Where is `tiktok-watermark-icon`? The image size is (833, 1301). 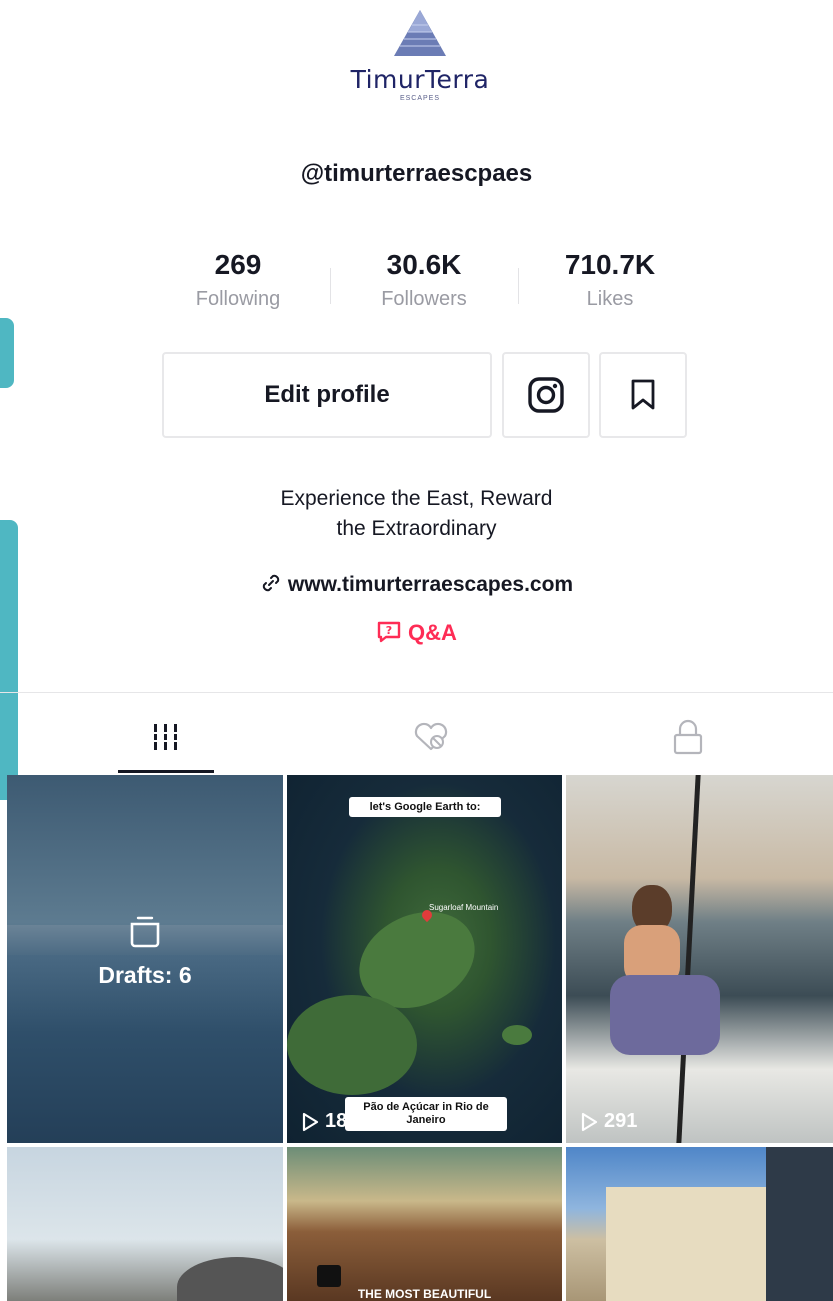
tiktok-watermark-icon is located at coordinates (329, 1276).